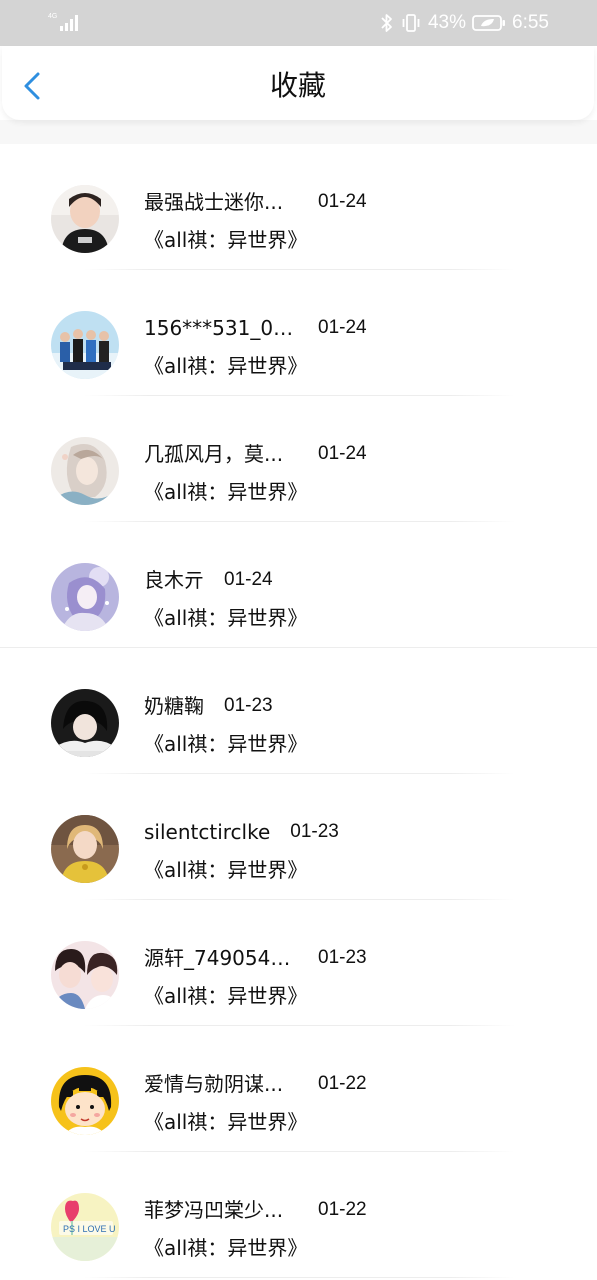 The height and width of the screenshot is (1280, 597). I want to click on list-item: 几孤风月，莫... 01-24 《all祺：异世界》, so click(298, 459).